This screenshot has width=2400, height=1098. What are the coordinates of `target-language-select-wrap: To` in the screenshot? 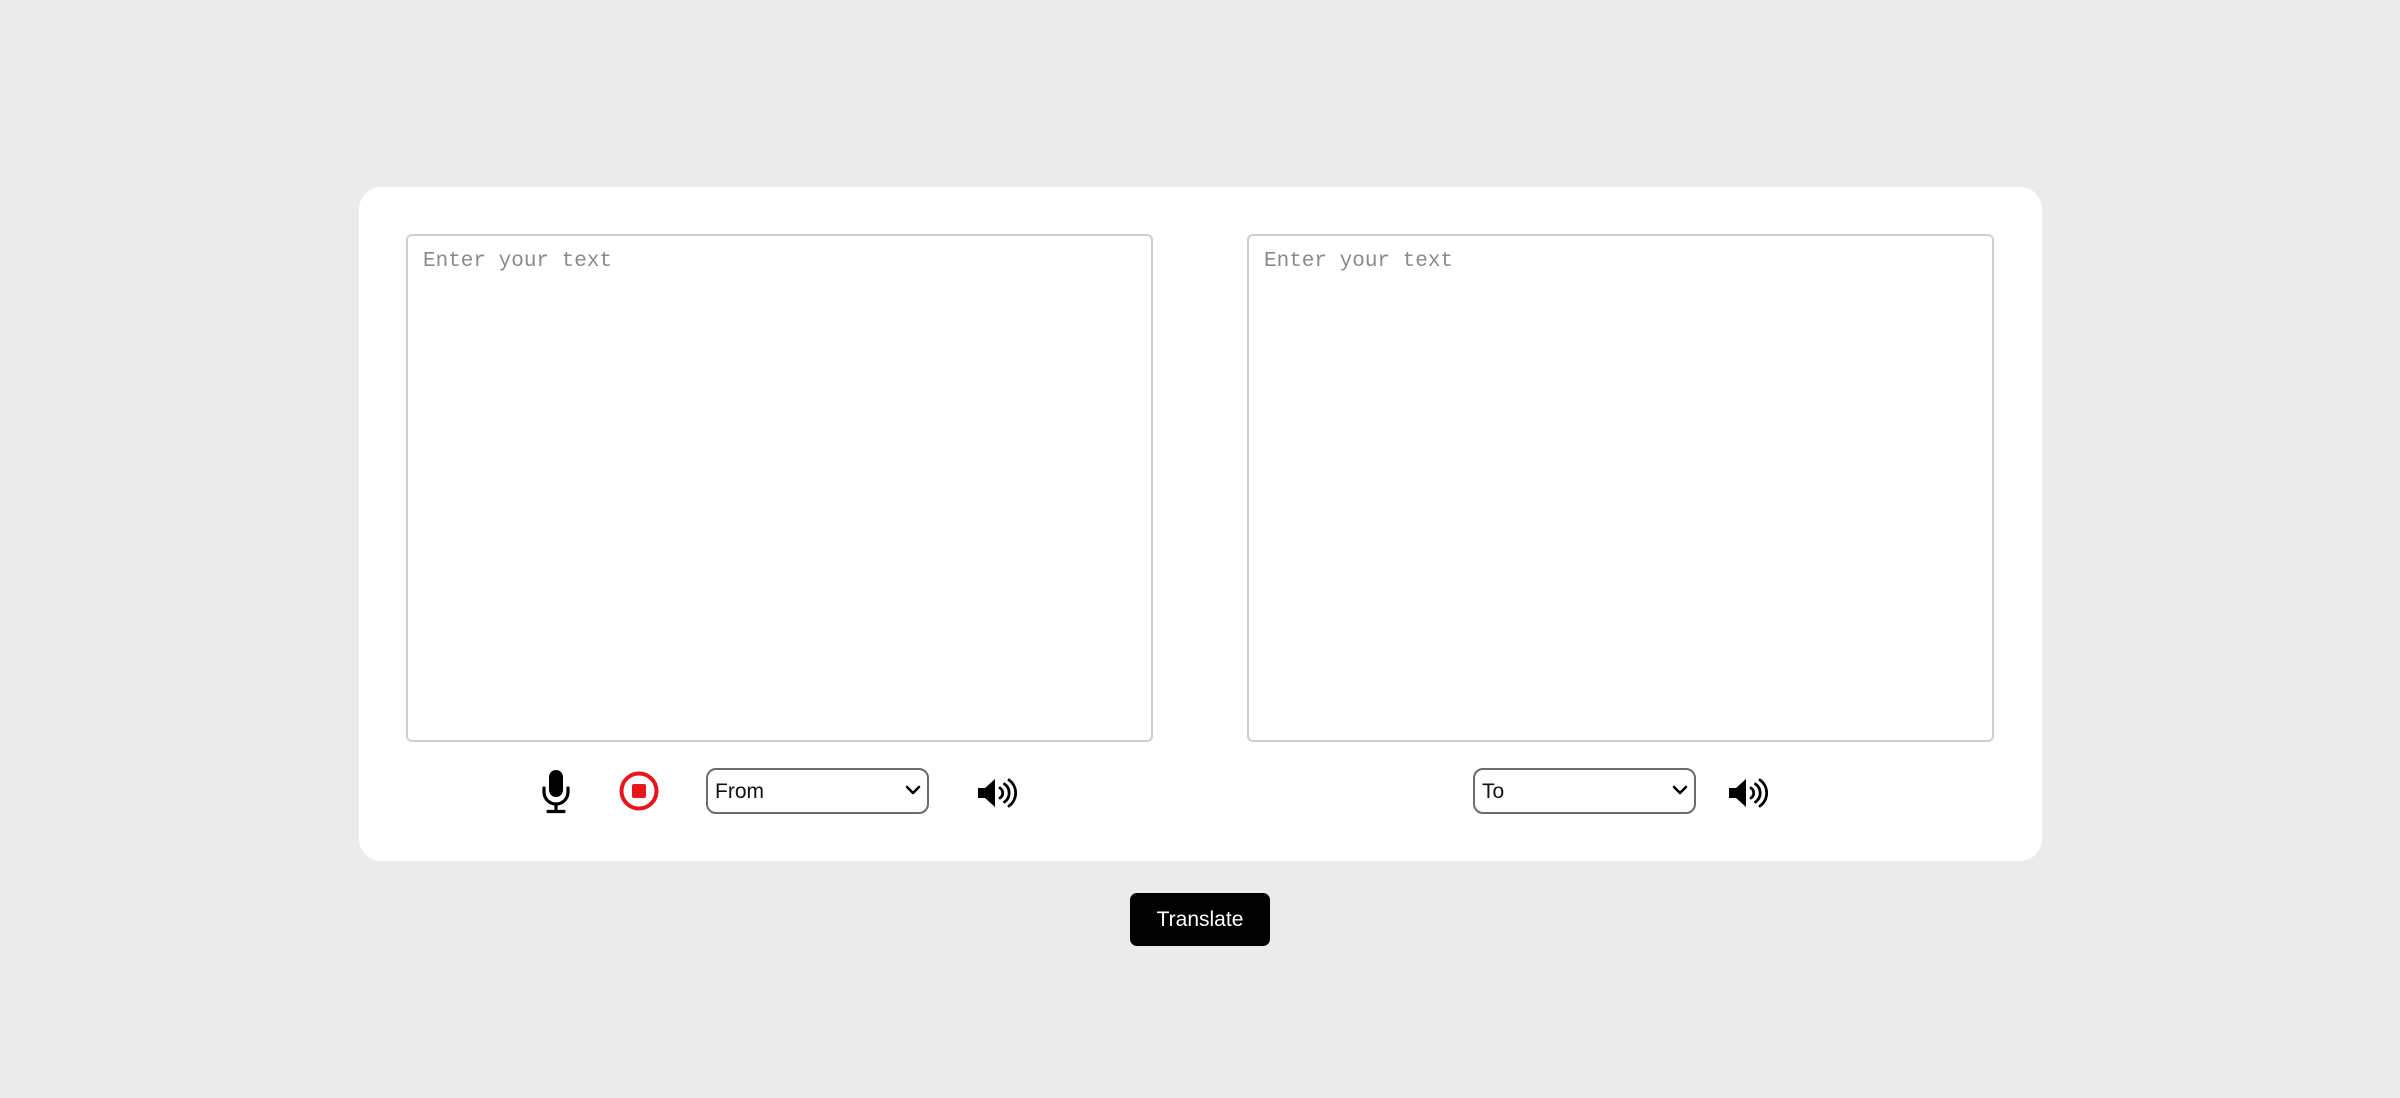 It's located at (1584, 791).